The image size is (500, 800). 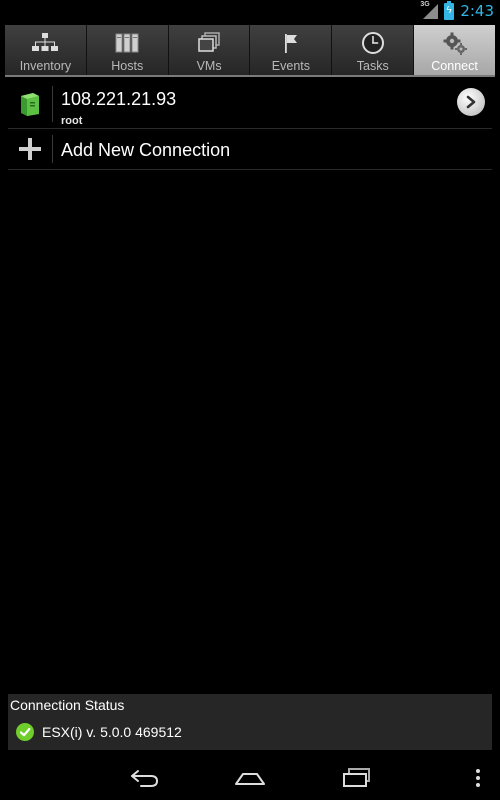 What do you see at coordinates (112, 732) in the screenshot?
I see `connection-status-value: ESX(i) v. 5.0.0 469512` at bounding box center [112, 732].